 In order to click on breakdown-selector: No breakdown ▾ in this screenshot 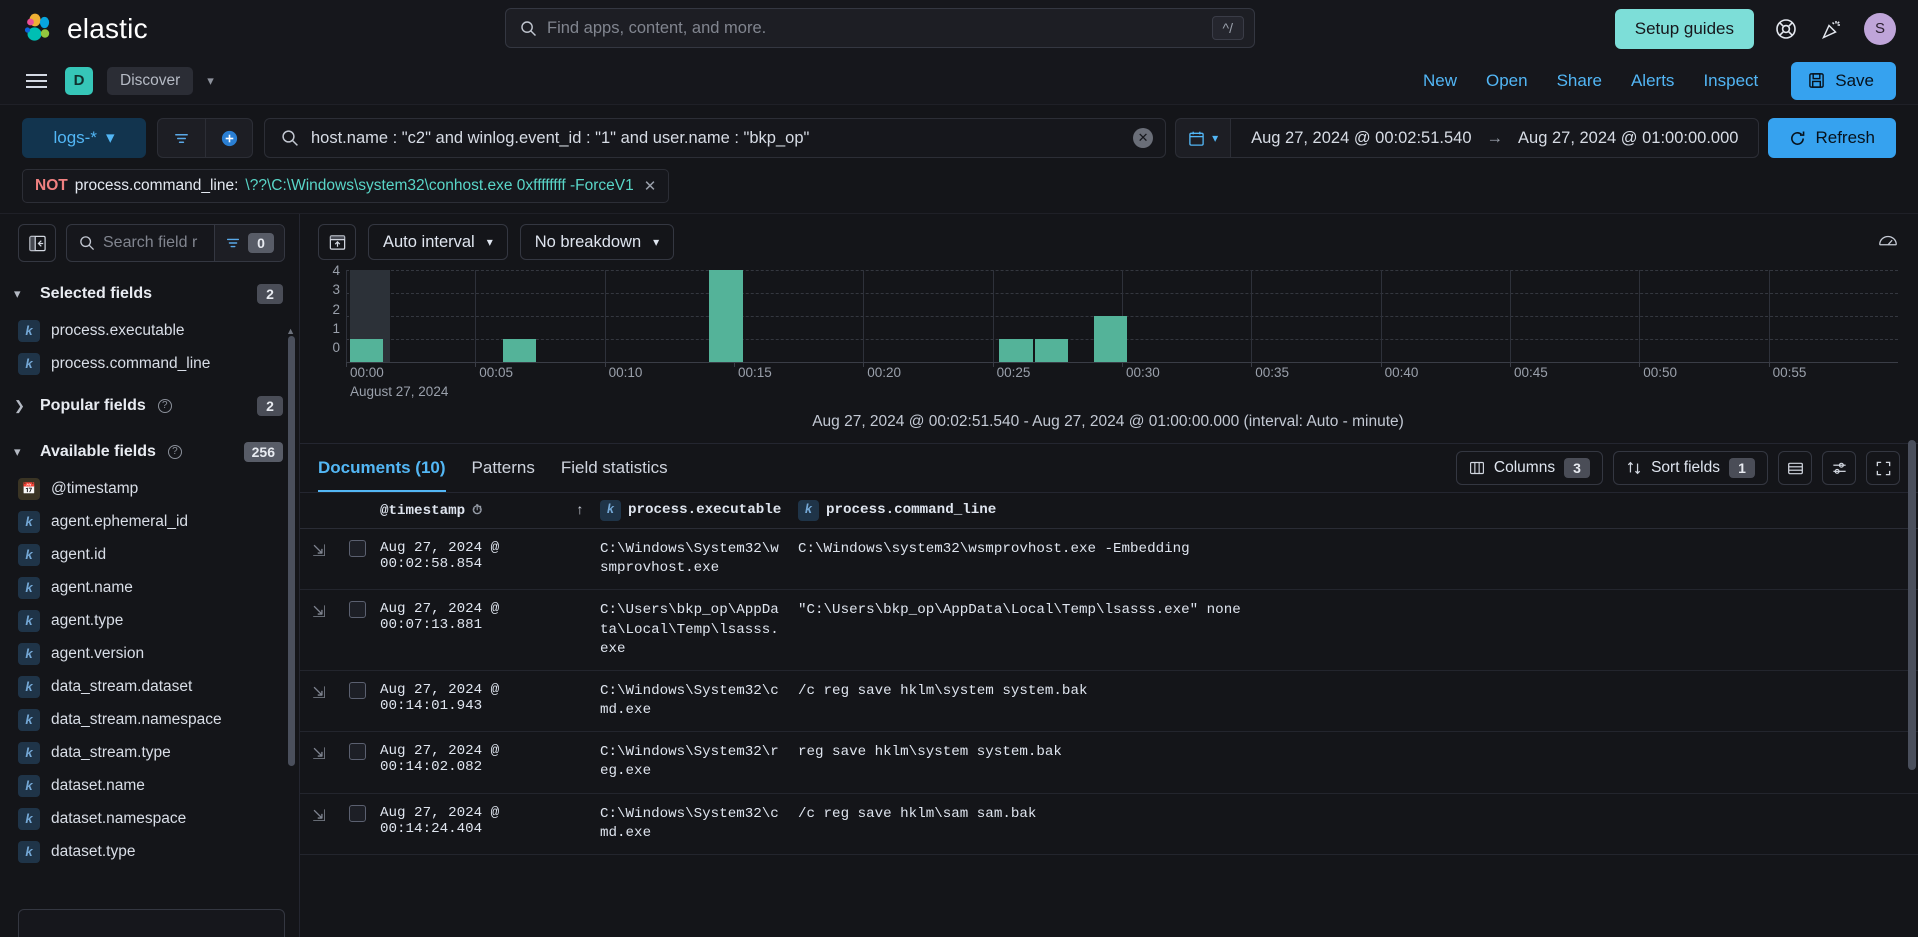, I will do `click(597, 242)`.